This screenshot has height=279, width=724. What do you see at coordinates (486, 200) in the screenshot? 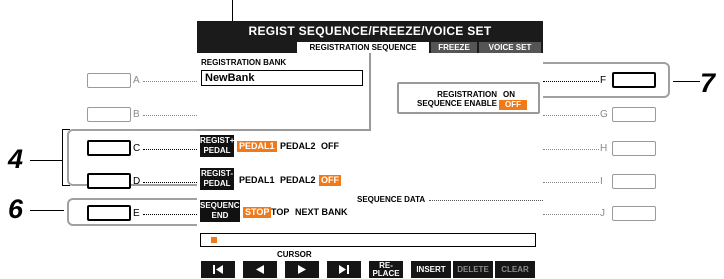
I see `sequence-data-line` at bounding box center [486, 200].